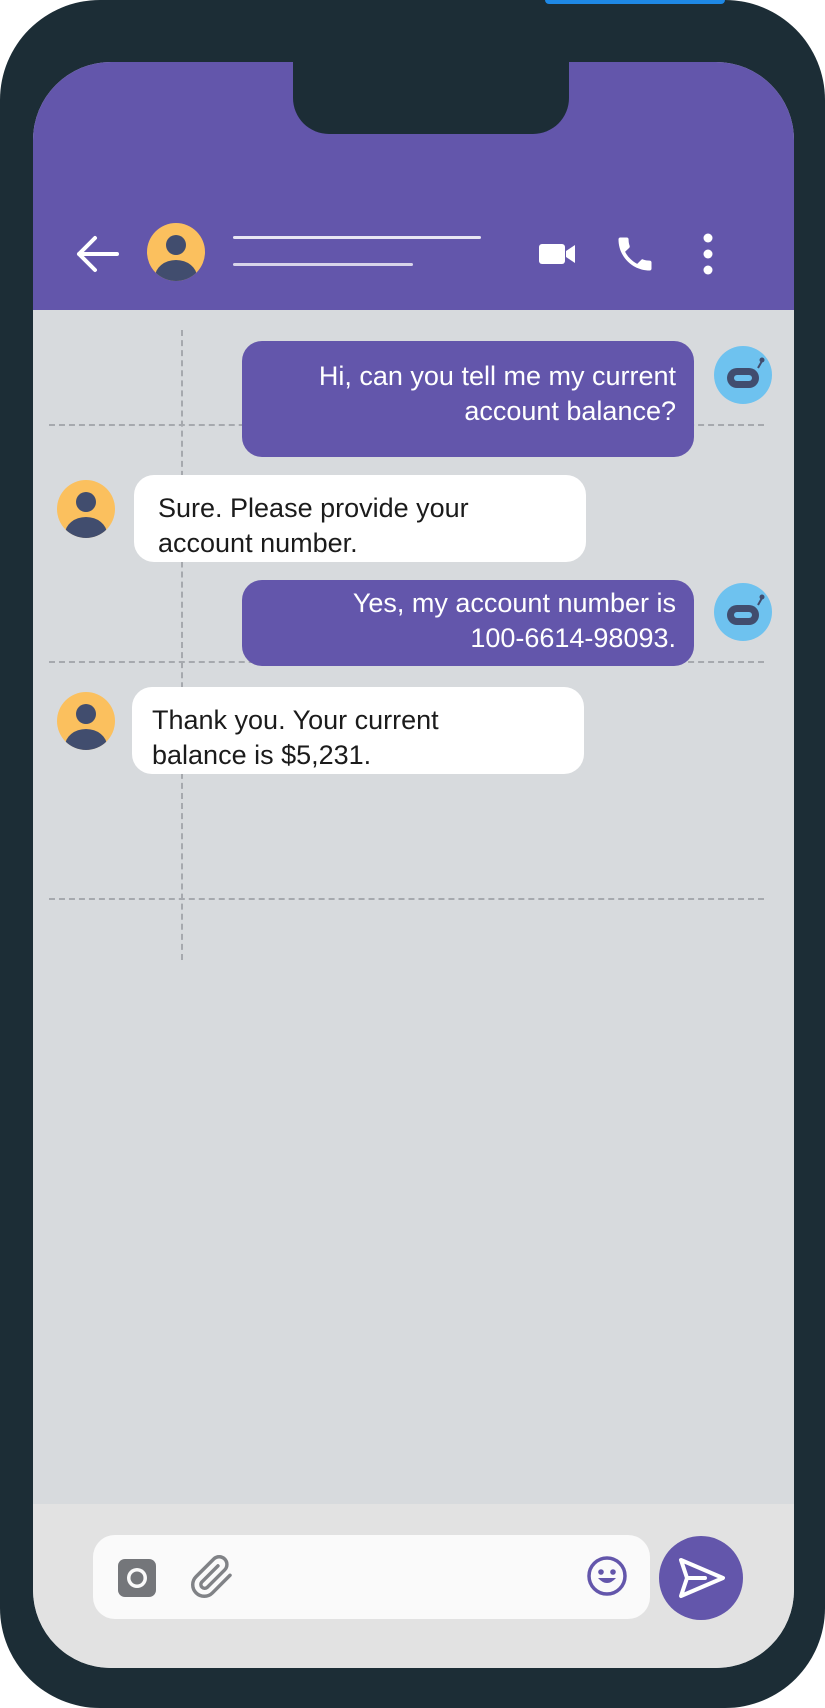  I want to click on paperclip-icon, so click(211, 1576).